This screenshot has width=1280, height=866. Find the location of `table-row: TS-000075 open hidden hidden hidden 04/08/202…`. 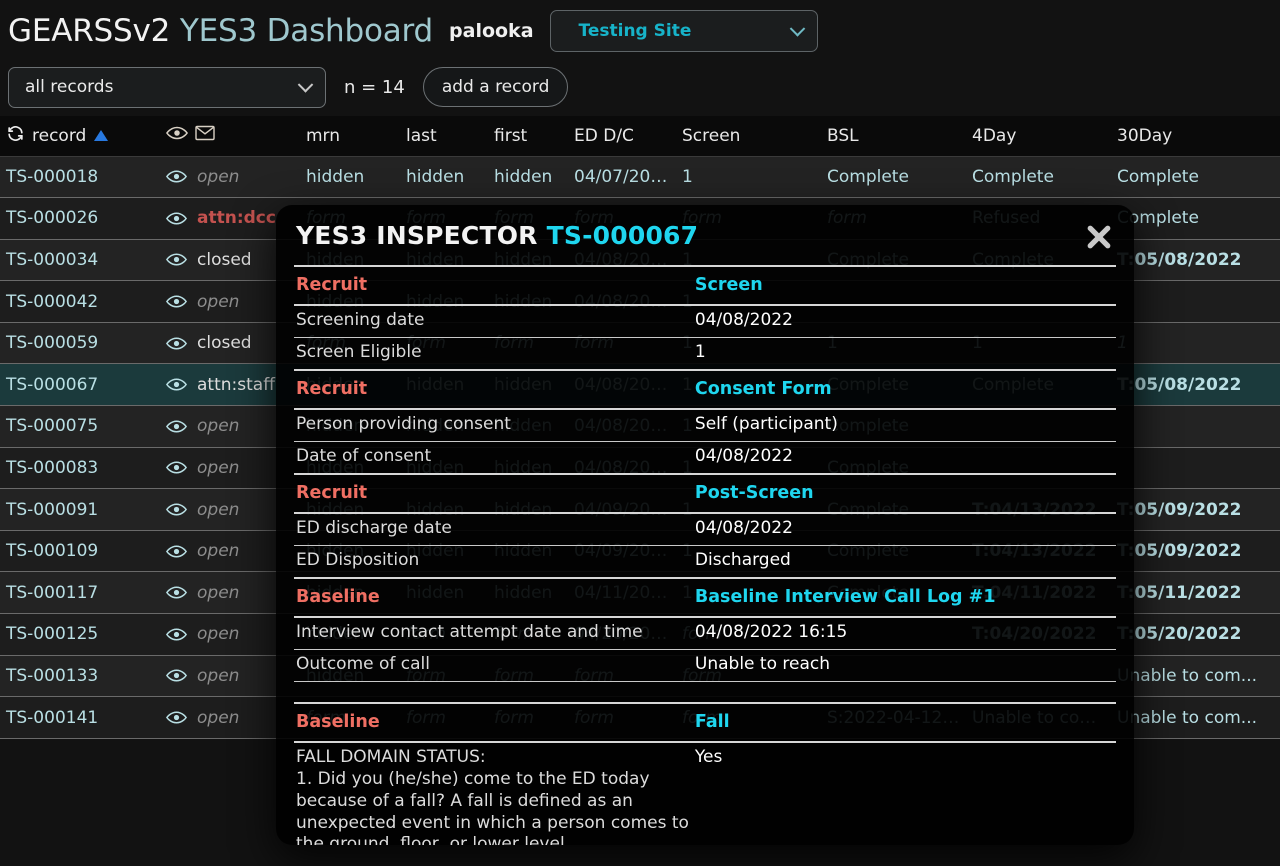

table-row: TS-000075 open hidden hidden hidden 04/08/202… is located at coordinates (640, 426).